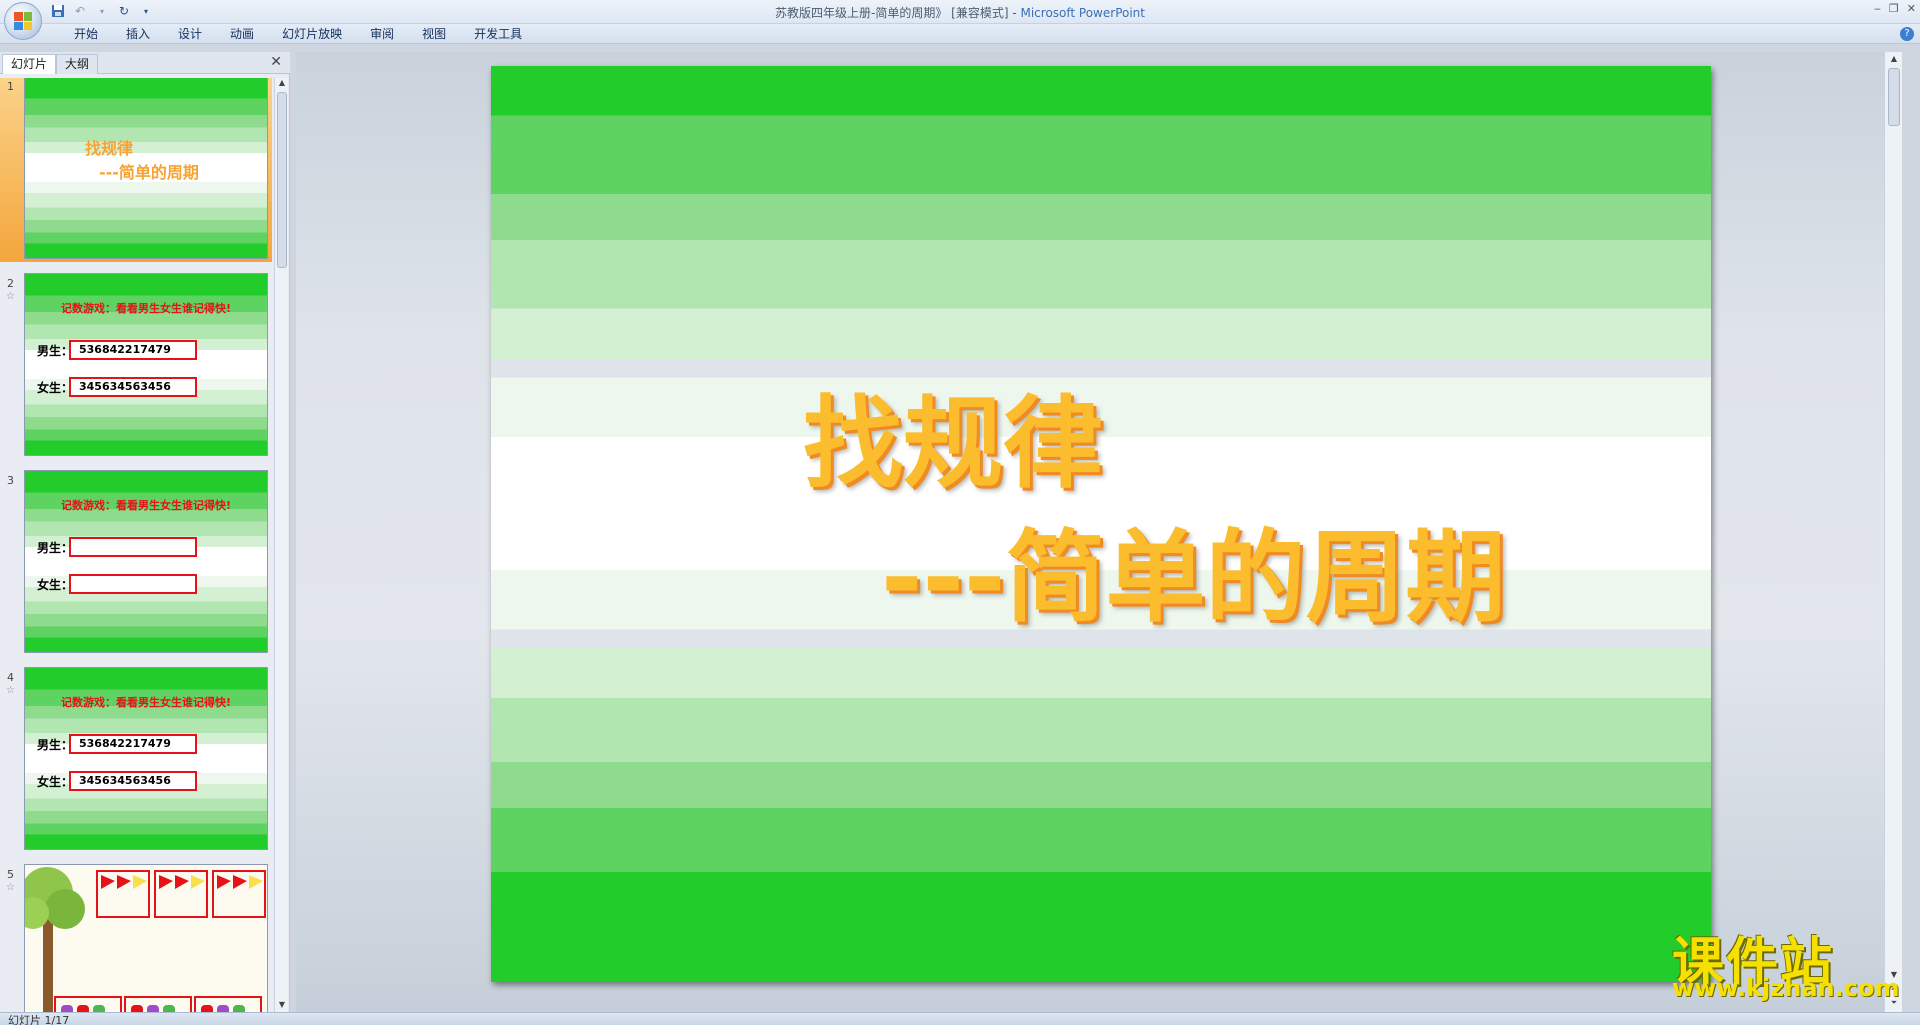  Describe the element at coordinates (1082, 13) in the screenshot. I see `app-name: Microsoft PowerPoint` at that location.